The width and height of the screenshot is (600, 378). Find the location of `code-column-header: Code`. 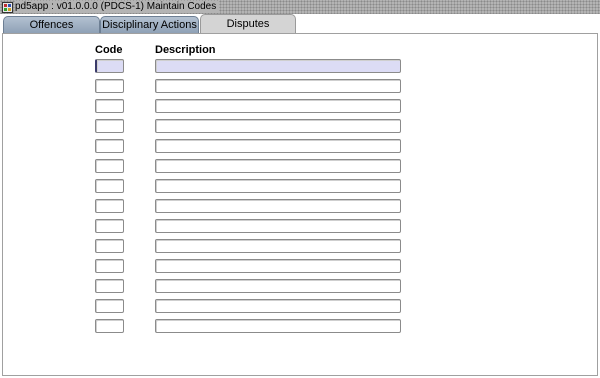

code-column-header: Code is located at coordinates (109, 50).